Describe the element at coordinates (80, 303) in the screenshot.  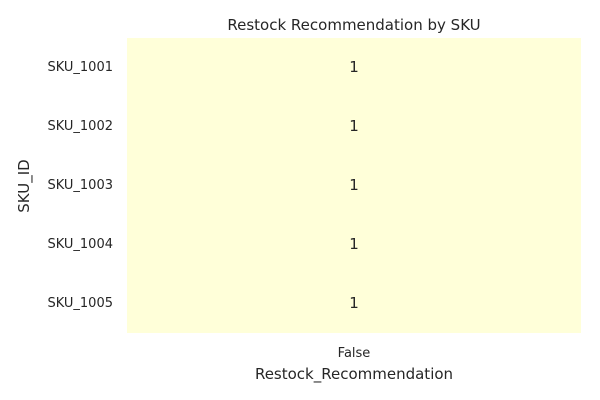
I see `y-tick-label: SKU_1005` at that location.